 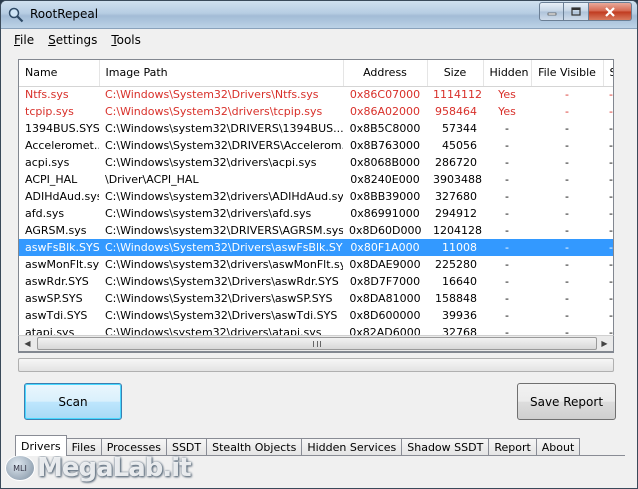 What do you see at coordinates (73, 401) in the screenshot?
I see `scan-button: Scan` at bounding box center [73, 401].